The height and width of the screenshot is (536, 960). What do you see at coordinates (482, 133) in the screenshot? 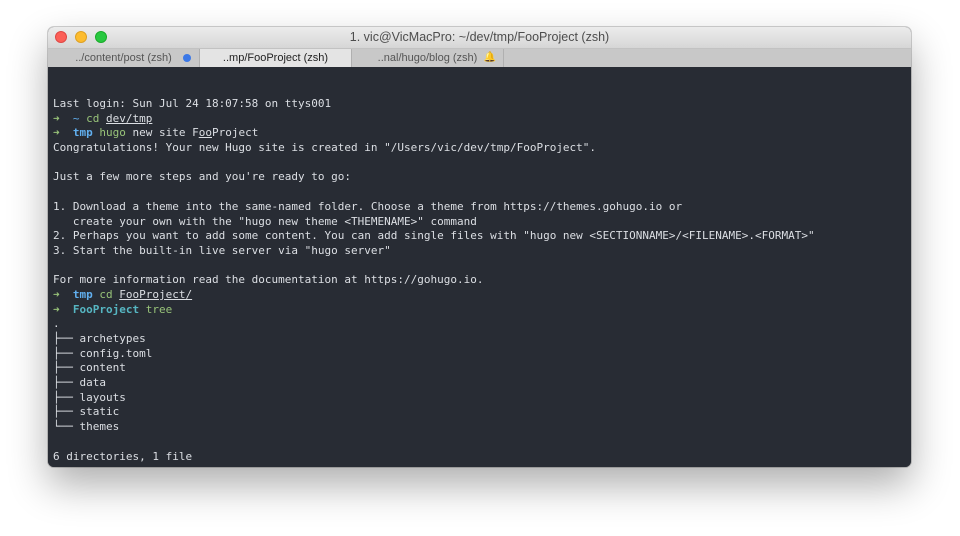
I see `prompt-line: ➜ tmp hugo new site FooProject` at bounding box center [482, 133].